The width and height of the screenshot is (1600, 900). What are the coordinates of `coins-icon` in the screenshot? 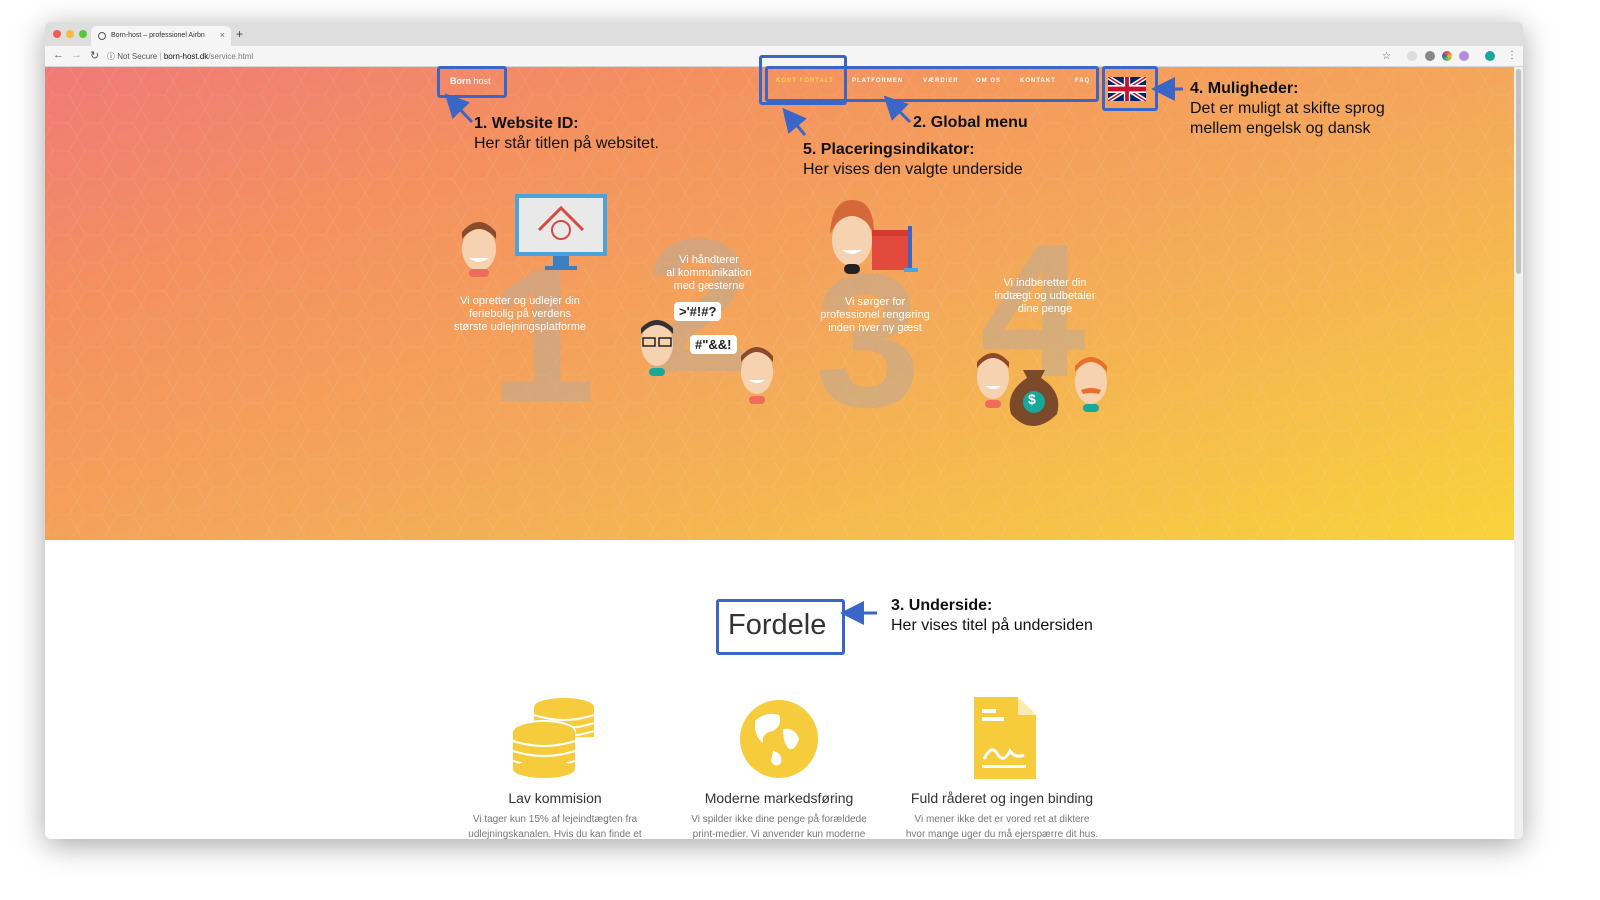 It's located at (553, 738).